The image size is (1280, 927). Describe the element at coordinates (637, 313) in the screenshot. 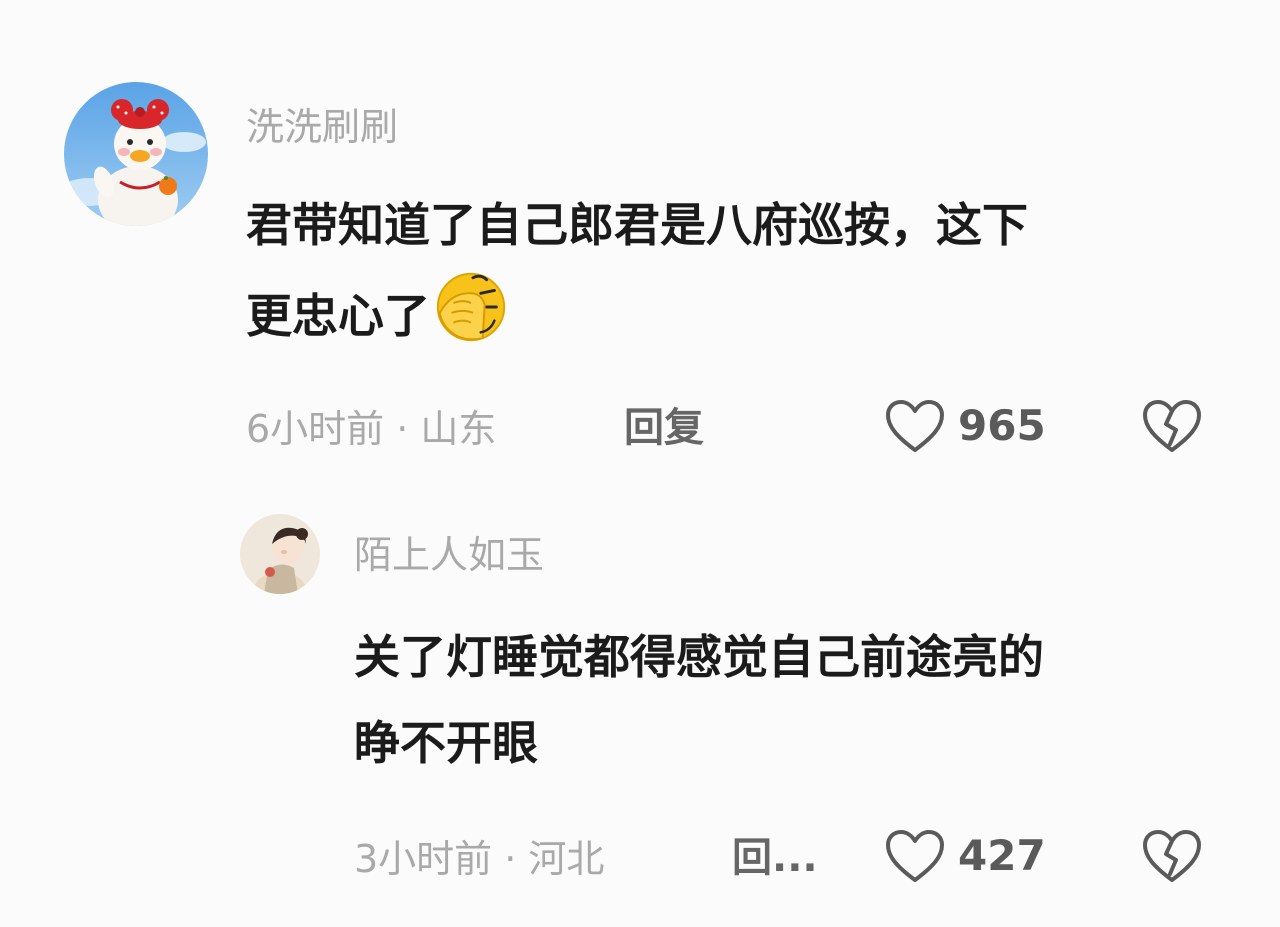

I see `comment-line-with-emoji: 更忠心了` at that location.